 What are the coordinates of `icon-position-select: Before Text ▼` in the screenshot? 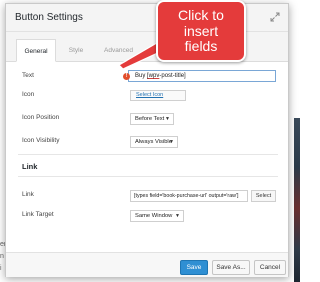 It's located at (152, 119).